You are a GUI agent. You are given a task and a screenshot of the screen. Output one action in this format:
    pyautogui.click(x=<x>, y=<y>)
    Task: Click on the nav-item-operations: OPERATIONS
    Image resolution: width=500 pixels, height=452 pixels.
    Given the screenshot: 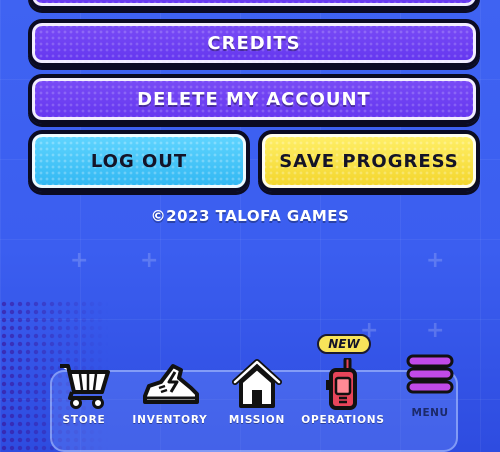 What is the action you would take?
    pyautogui.click(x=343, y=392)
    